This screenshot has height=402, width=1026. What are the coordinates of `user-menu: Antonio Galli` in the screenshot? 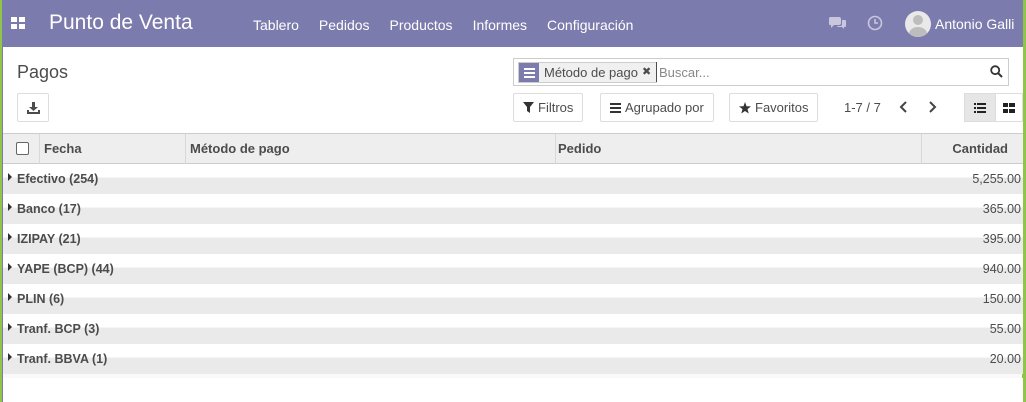 It's located at (959, 24).